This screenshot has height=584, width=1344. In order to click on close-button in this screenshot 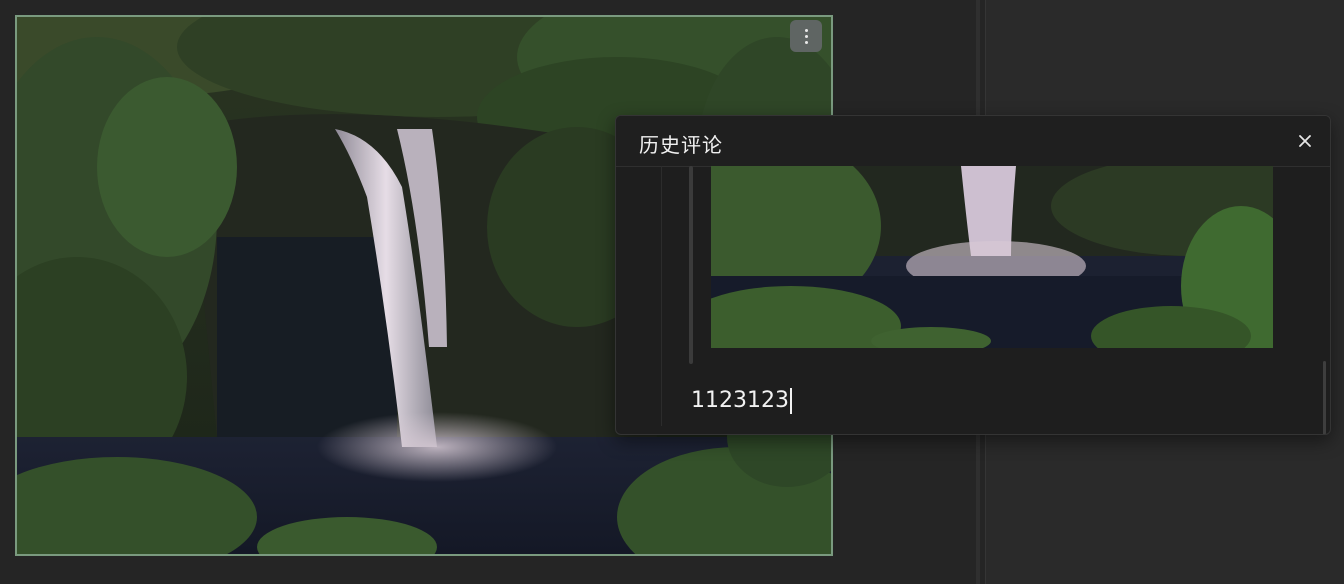, I will do `click(1305, 141)`.